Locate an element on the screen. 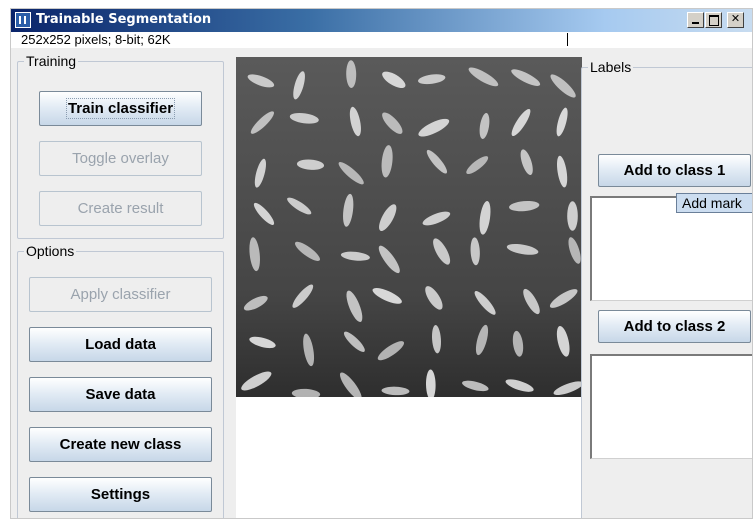  apply-classifier-button: Apply classifier is located at coordinates (120, 294).